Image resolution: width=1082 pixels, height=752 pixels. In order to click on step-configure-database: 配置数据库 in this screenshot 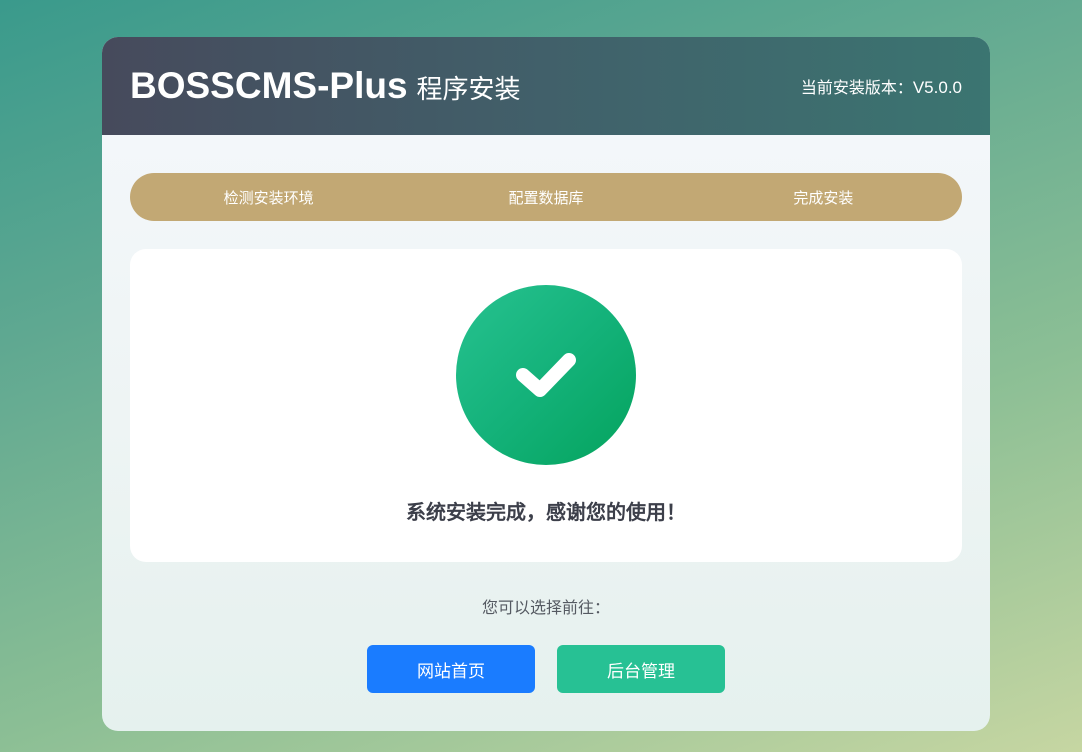, I will do `click(546, 197)`.